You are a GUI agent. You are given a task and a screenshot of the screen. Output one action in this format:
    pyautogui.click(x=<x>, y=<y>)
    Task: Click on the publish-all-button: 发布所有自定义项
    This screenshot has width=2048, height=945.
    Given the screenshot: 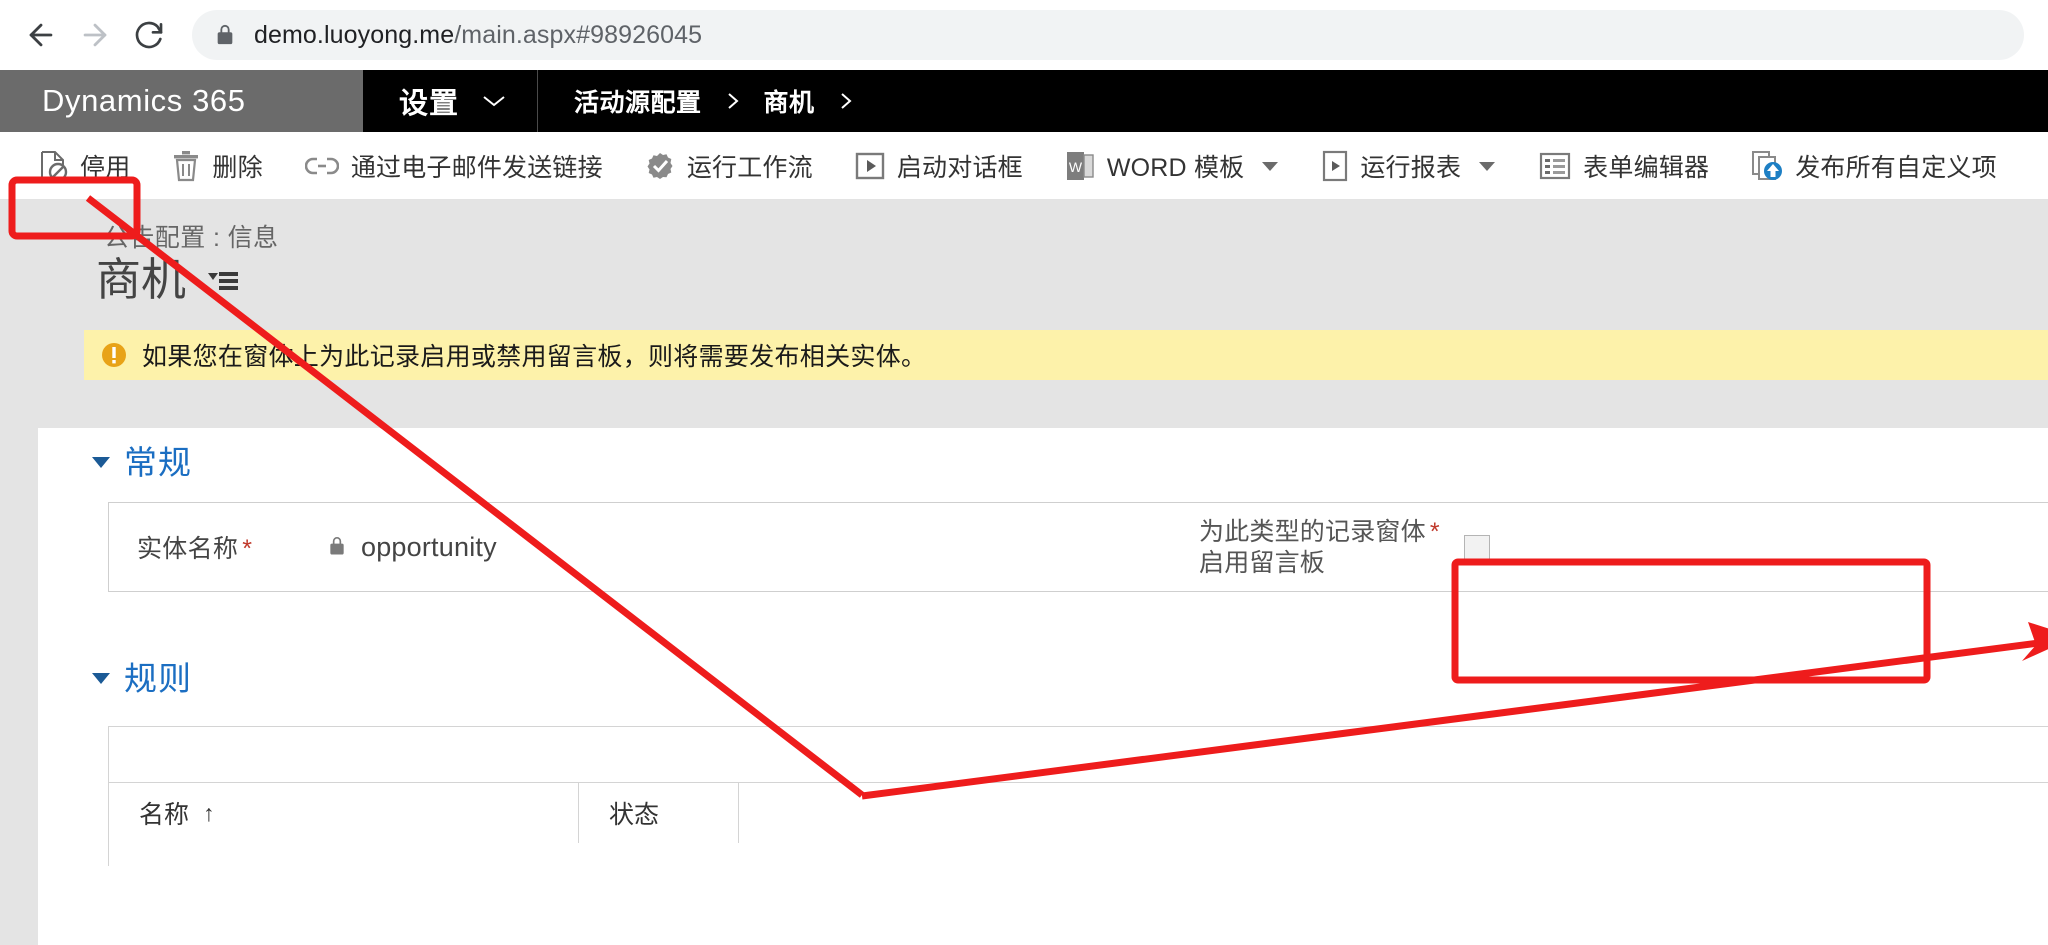 What is the action you would take?
    pyautogui.click(x=1874, y=166)
    